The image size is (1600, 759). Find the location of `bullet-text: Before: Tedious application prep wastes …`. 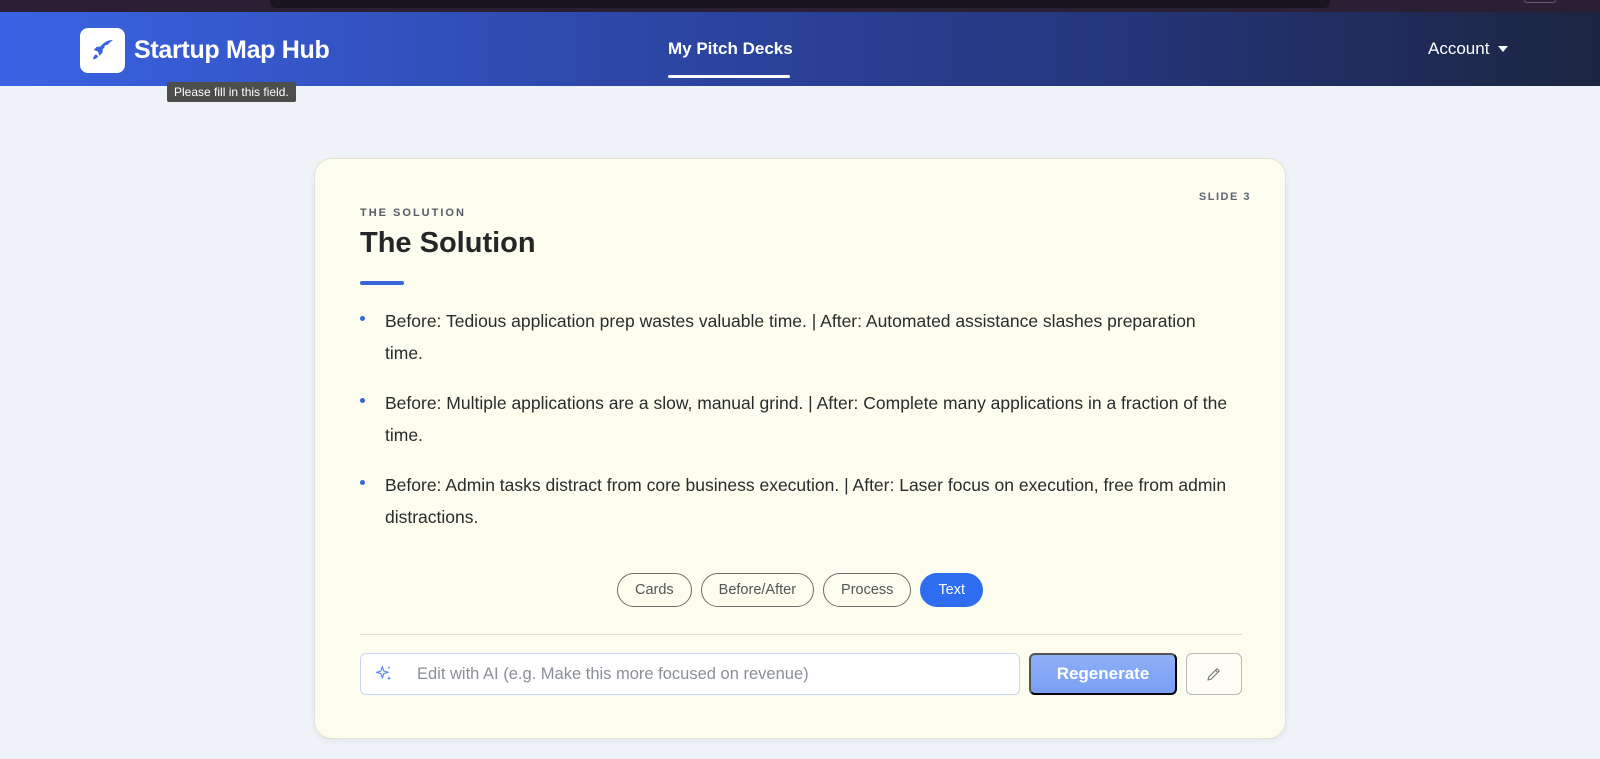

bullet-text: Before: Tedious application prep wastes … is located at coordinates (790, 337).